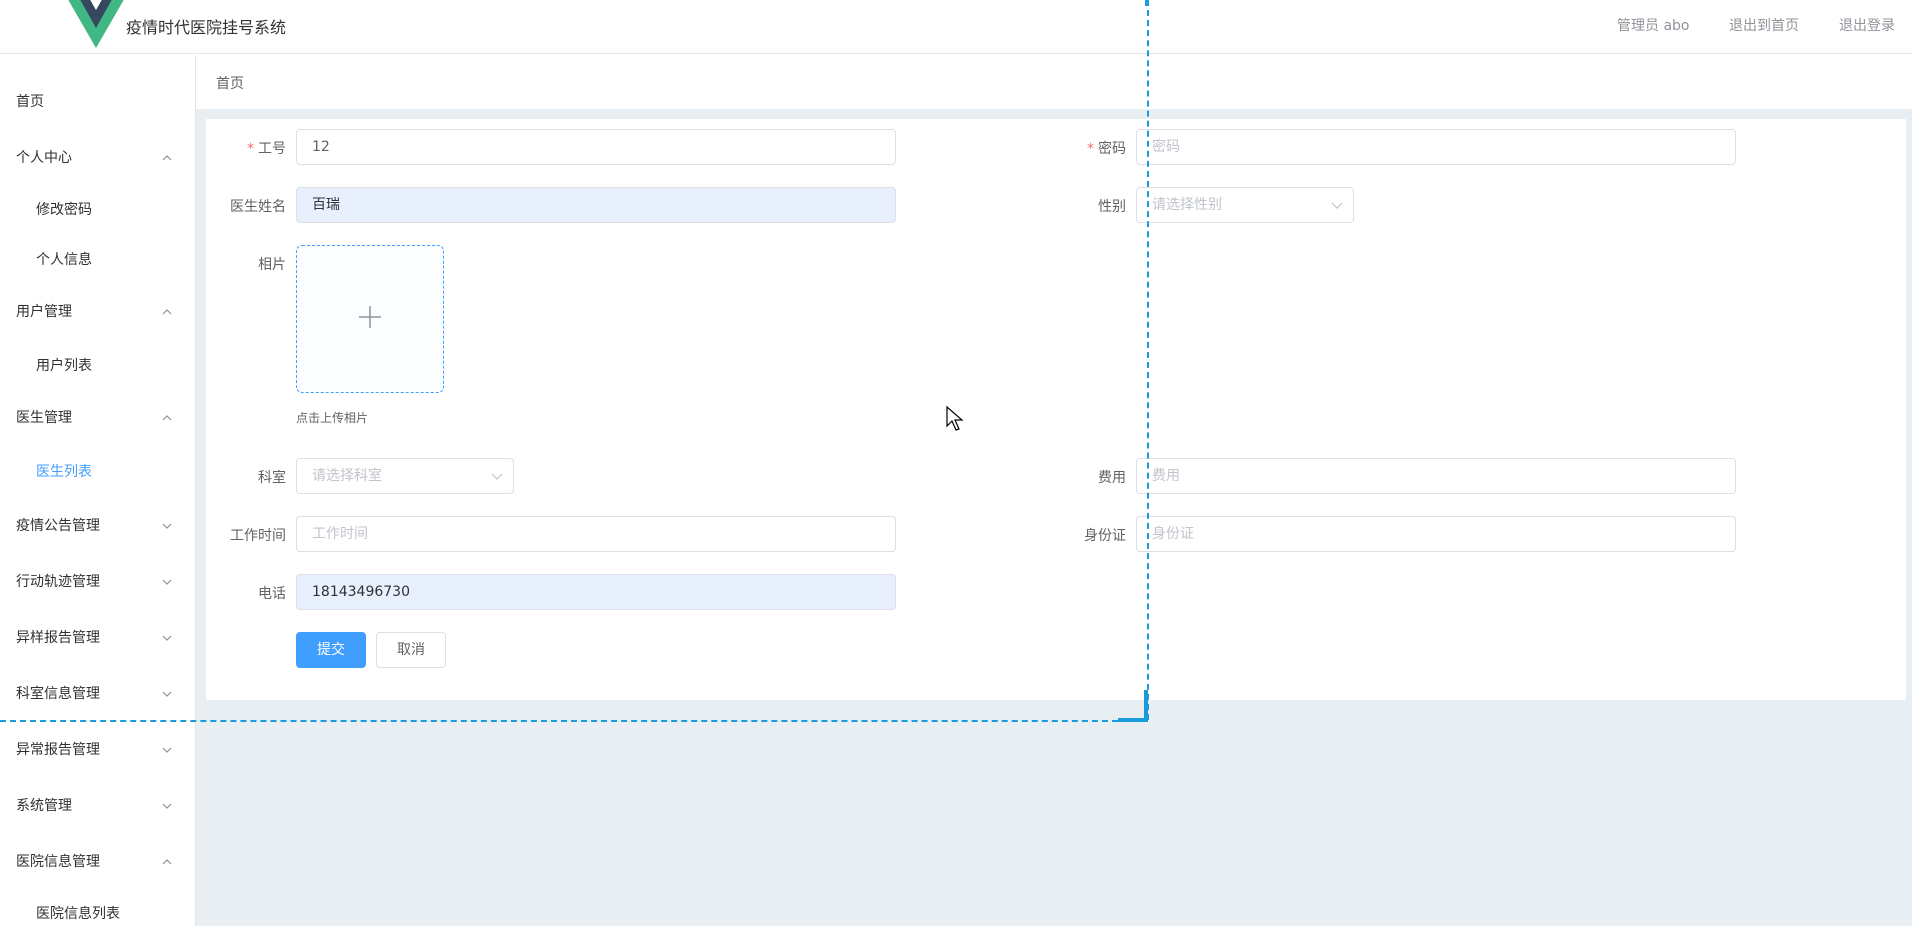 This screenshot has height=926, width=1912. Describe the element at coordinates (956, 27) in the screenshot. I see `top-header: 疫情时代医院挂号系统 管理员 abo 退出到首页 退出登录` at that location.